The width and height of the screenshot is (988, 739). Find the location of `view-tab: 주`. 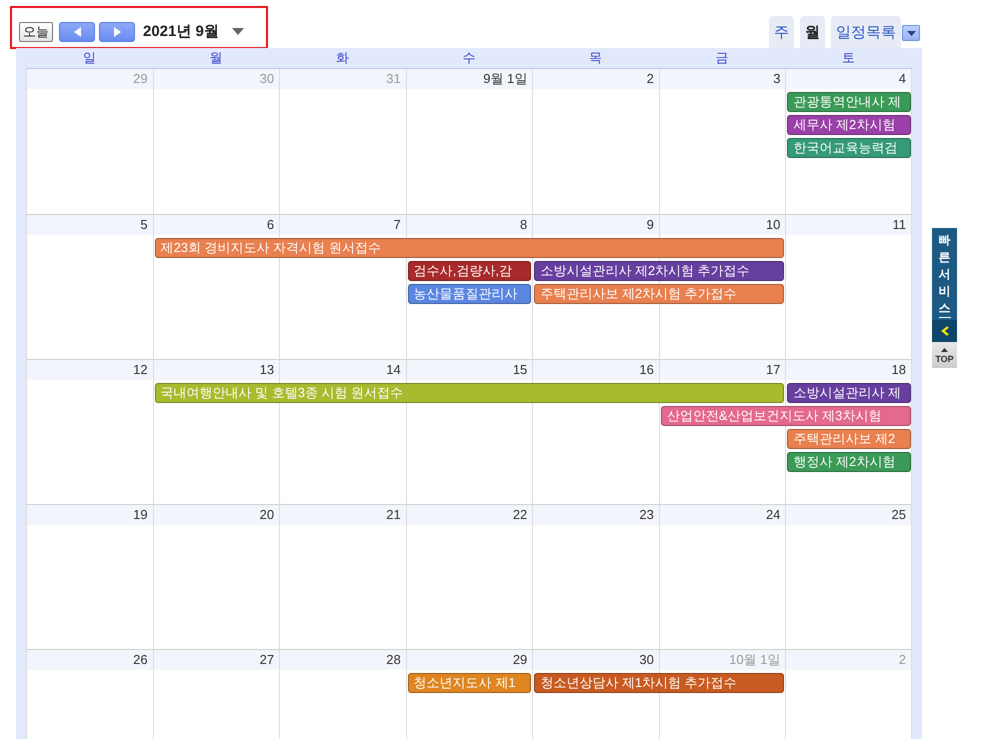

view-tab: 주 is located at coordinates (781, 32).